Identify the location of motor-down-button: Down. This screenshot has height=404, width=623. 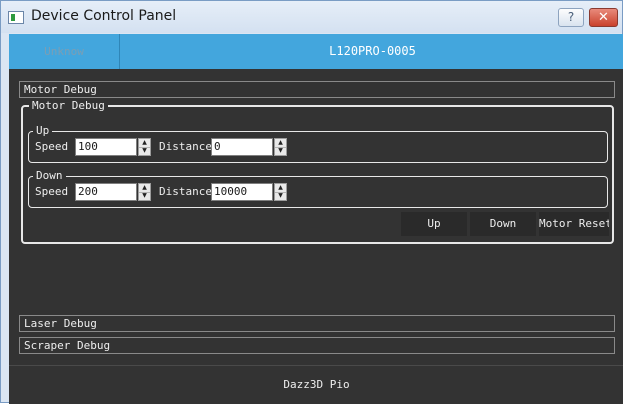
(503, 224).